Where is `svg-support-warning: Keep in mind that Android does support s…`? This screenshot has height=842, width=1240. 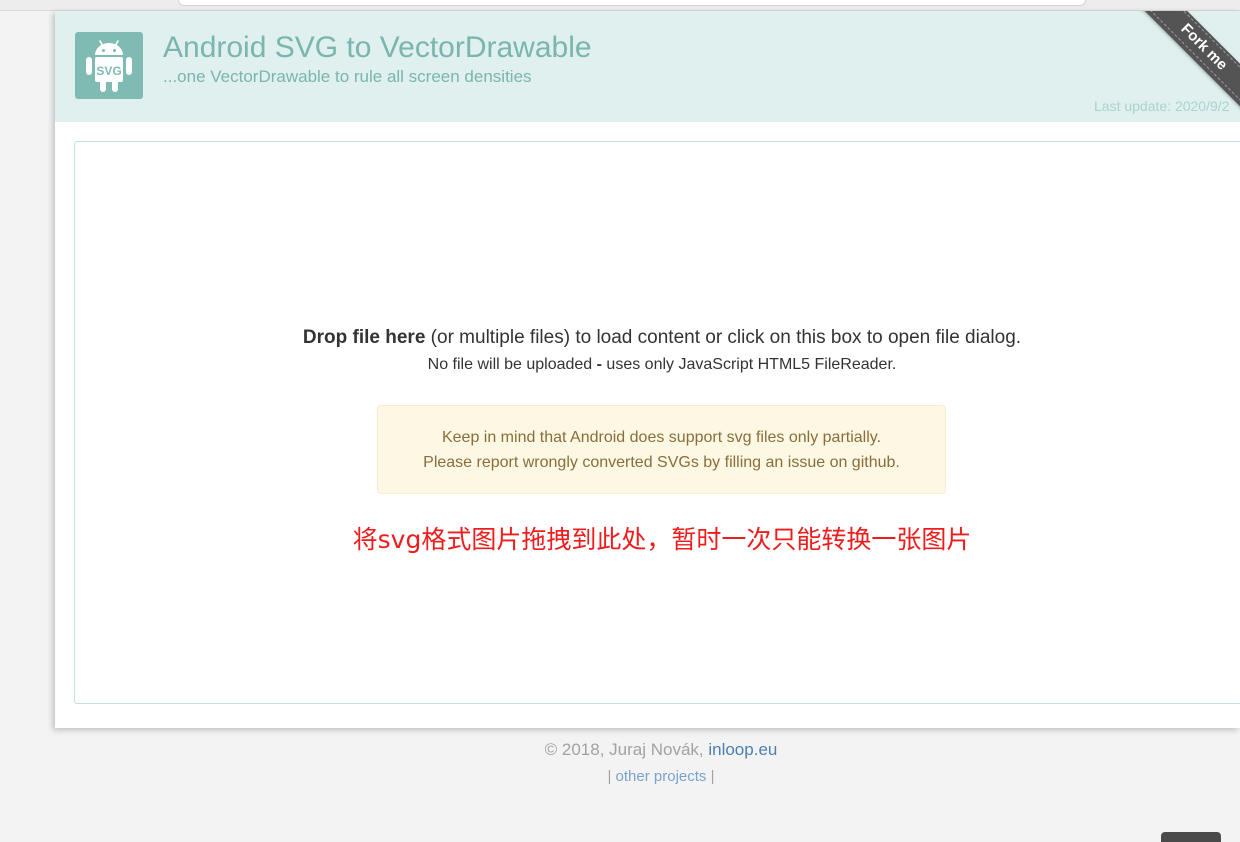 svg-support-warning: Keep in mind that Android does support s… is located at coordinates (661, 449).